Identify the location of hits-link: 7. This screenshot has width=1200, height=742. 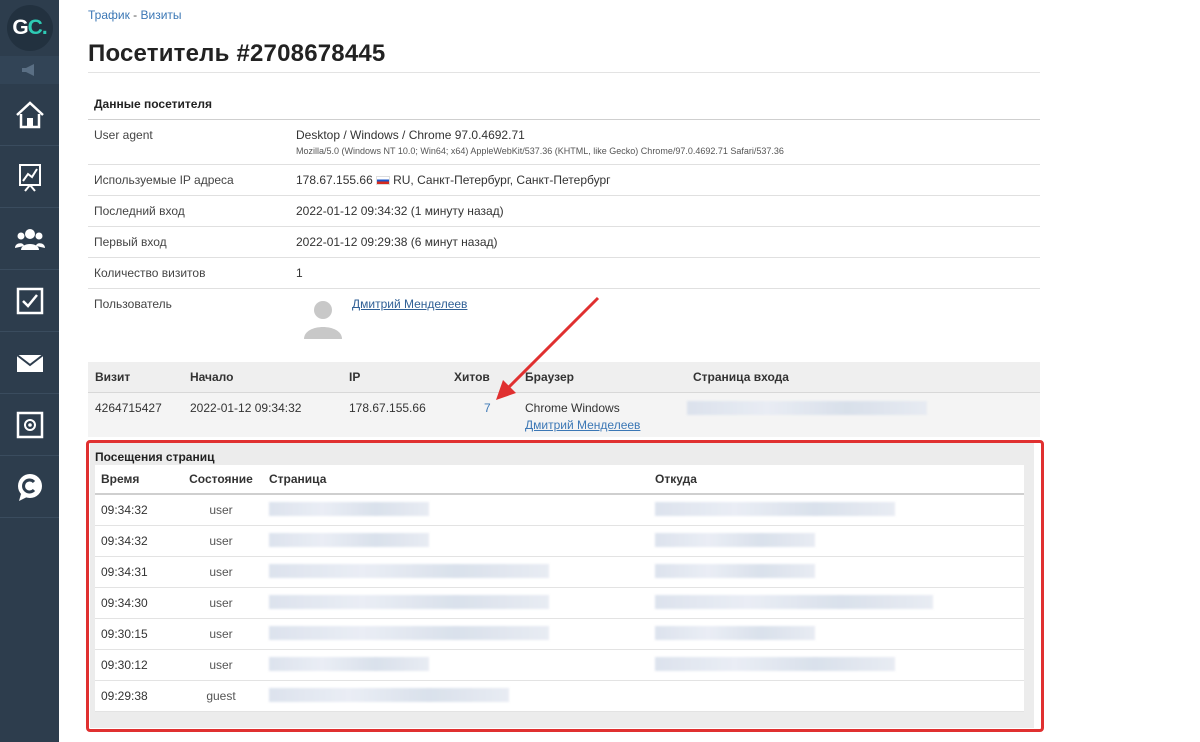
(487, 408).